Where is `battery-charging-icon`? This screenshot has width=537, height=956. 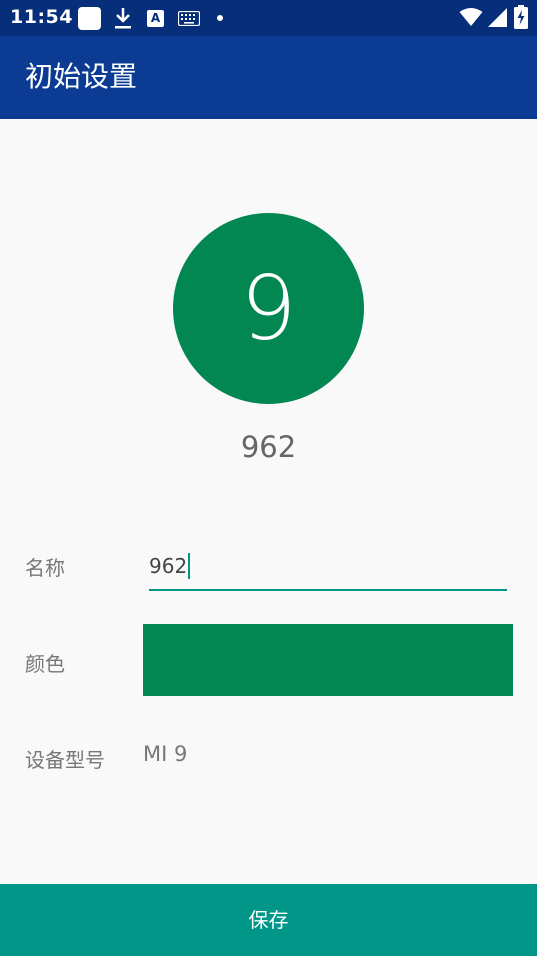
battery-charging-icon is located at coordinates (521, 17).